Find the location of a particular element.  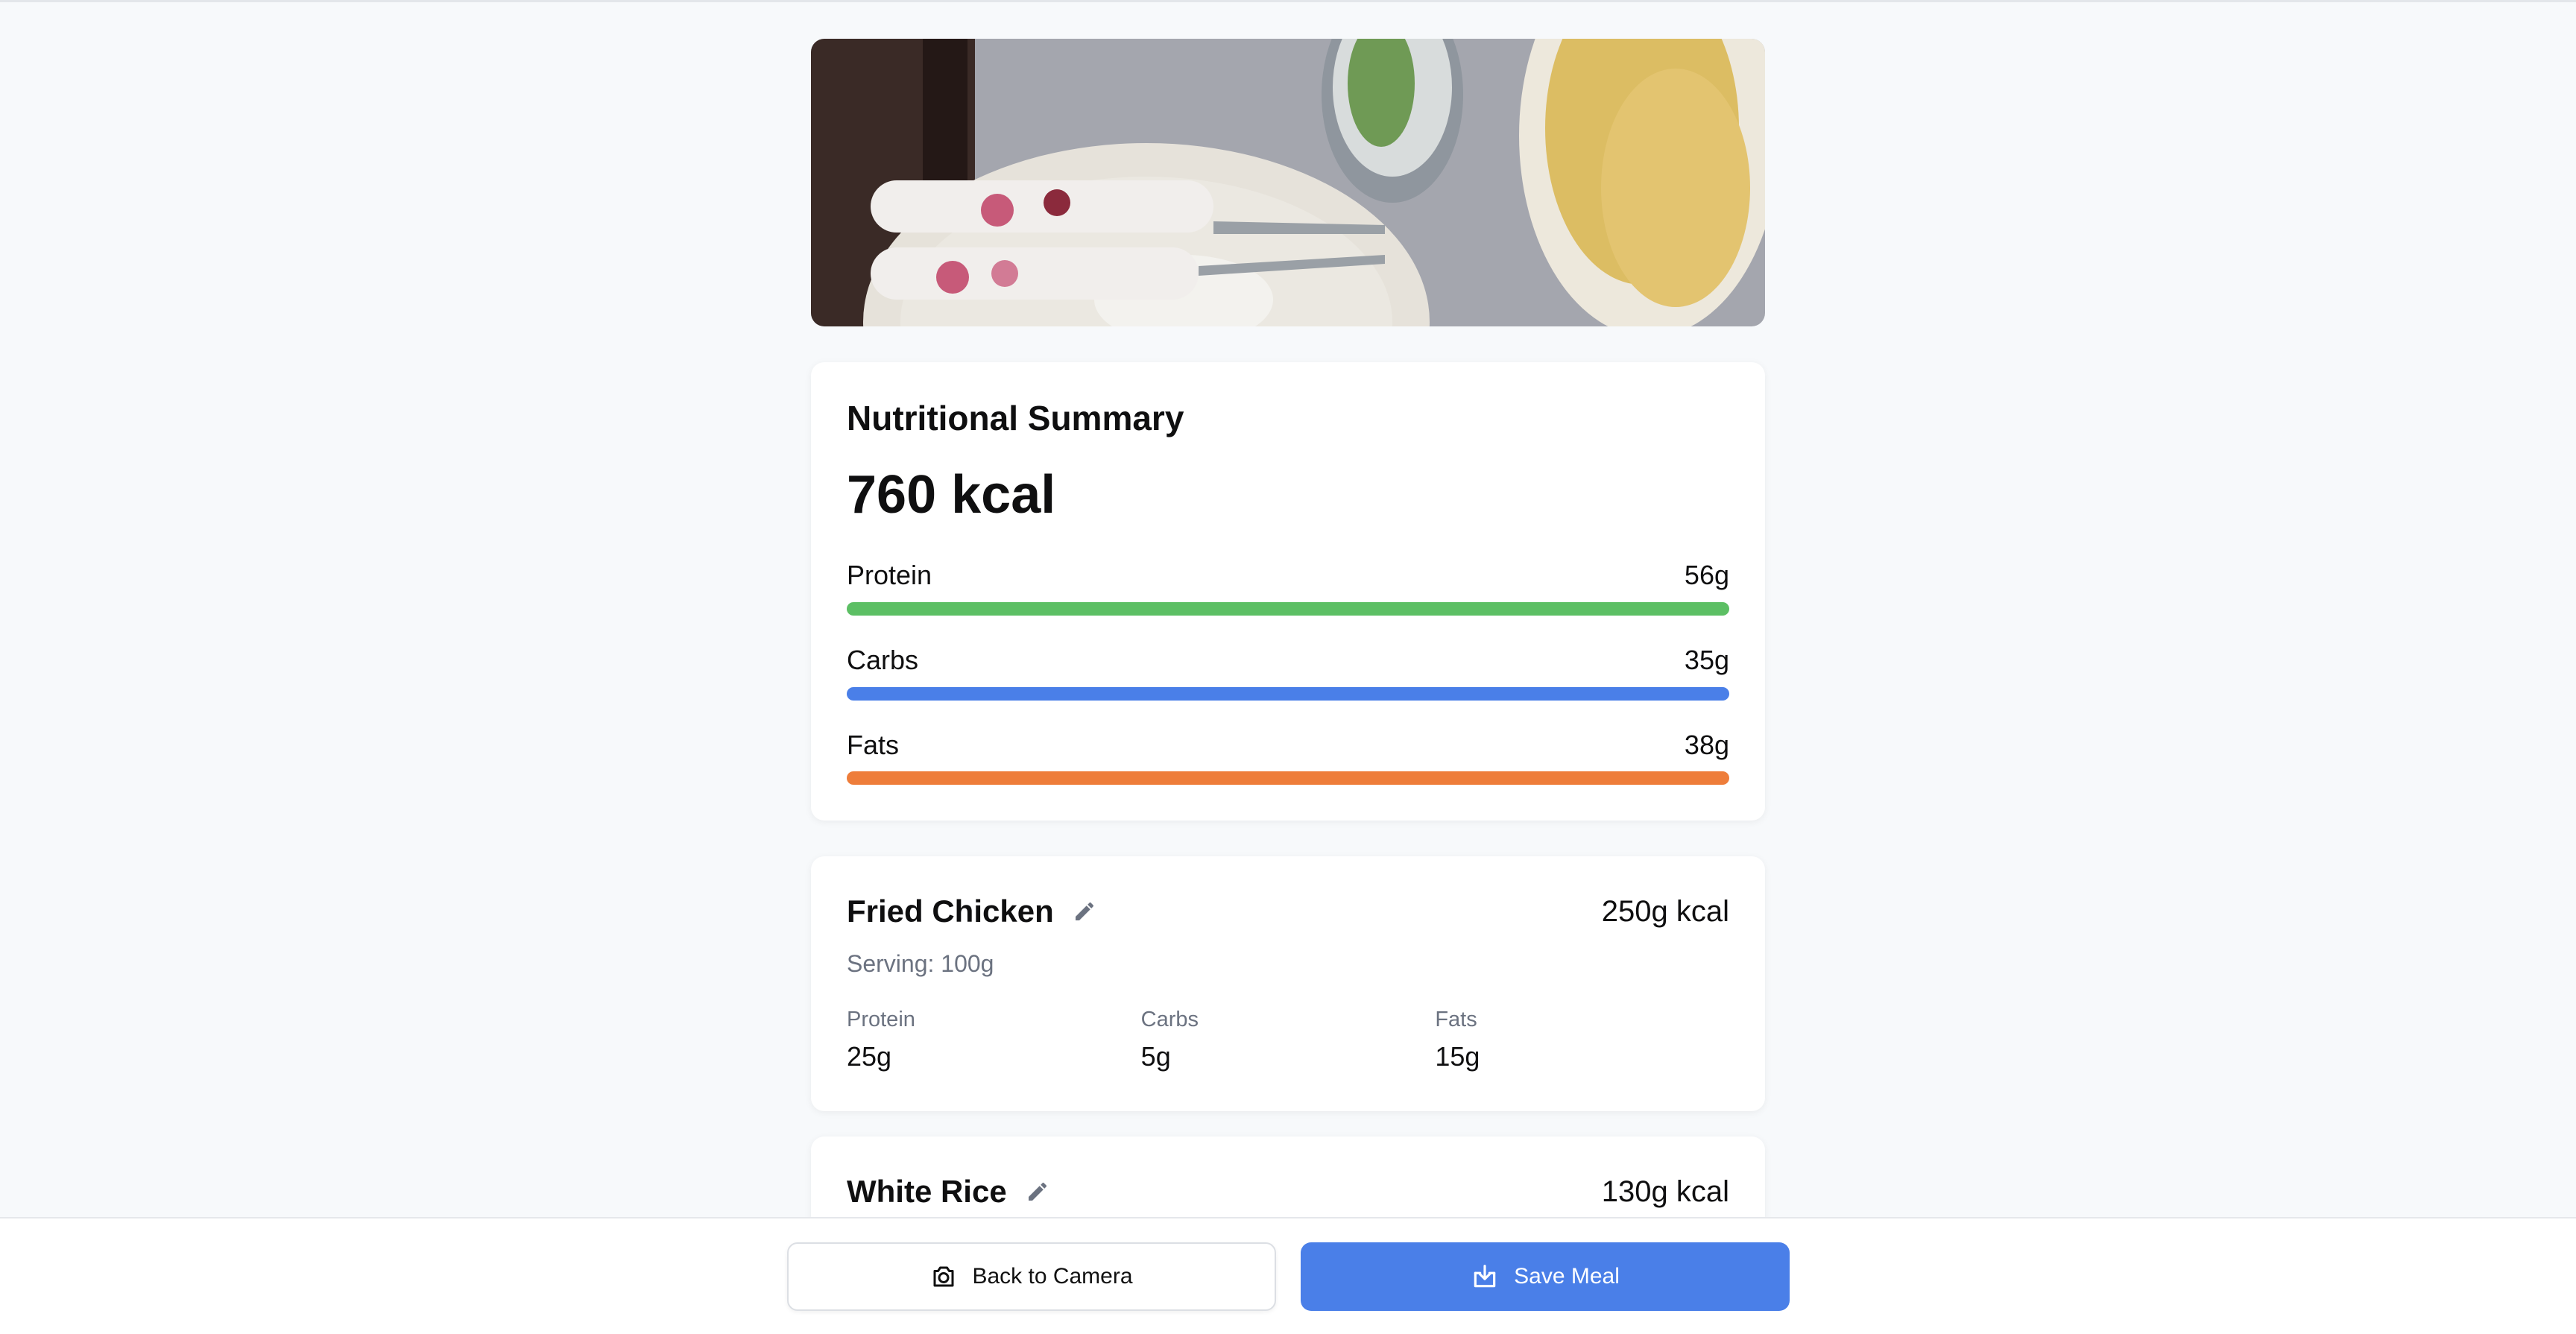

macro-value: 15g is located at coordinates (1457, 1057).